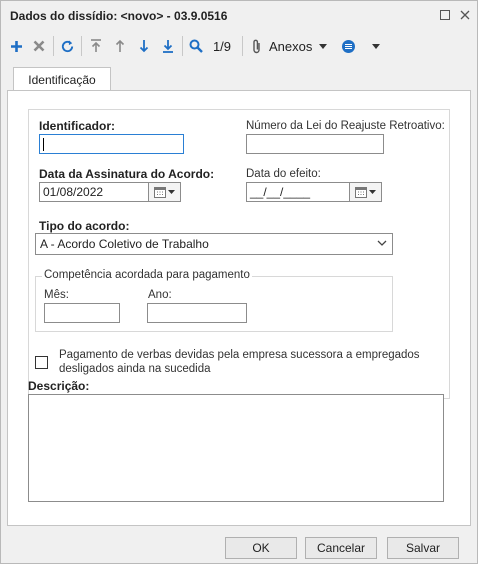 Image resolution: width=478 pixels, height=564 pixels. I want to click on refresh-icon, so click(67, 45).